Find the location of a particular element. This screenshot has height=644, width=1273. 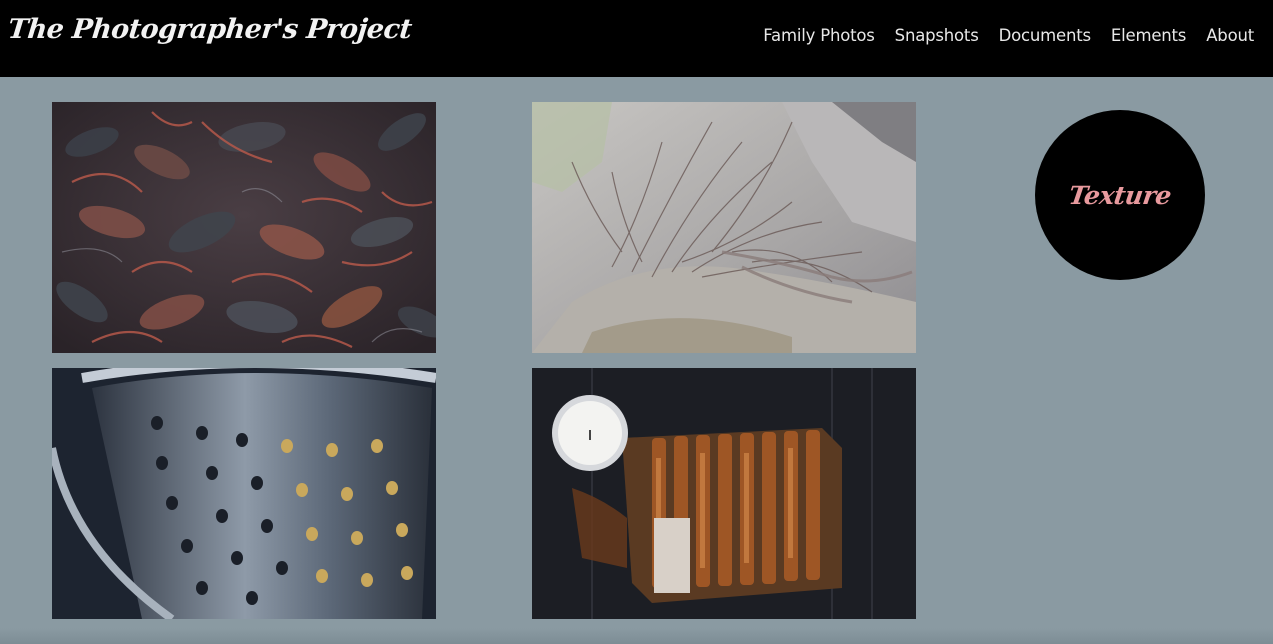

site-title-link: The Photographer's Project is located at coordinates (209, 29).